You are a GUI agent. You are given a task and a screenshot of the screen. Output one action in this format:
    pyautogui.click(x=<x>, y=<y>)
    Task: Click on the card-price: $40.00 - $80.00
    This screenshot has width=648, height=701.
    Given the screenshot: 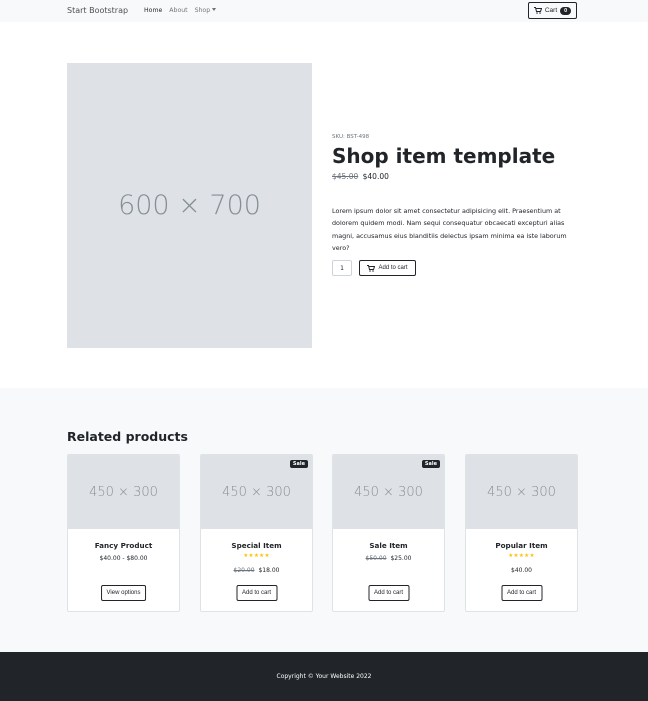 What is the action you would take?
    pyautogui.click(x=123, y=558)
    